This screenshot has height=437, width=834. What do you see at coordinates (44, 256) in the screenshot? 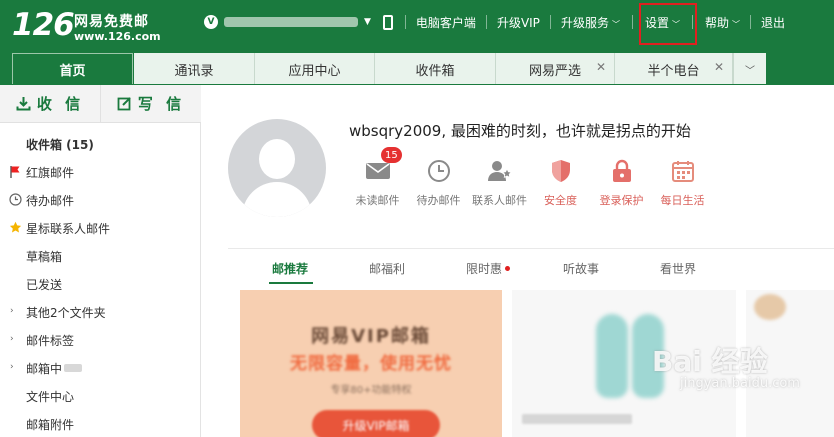
I see `folder-label: 草稿箱` at bounding box center [44, 256].